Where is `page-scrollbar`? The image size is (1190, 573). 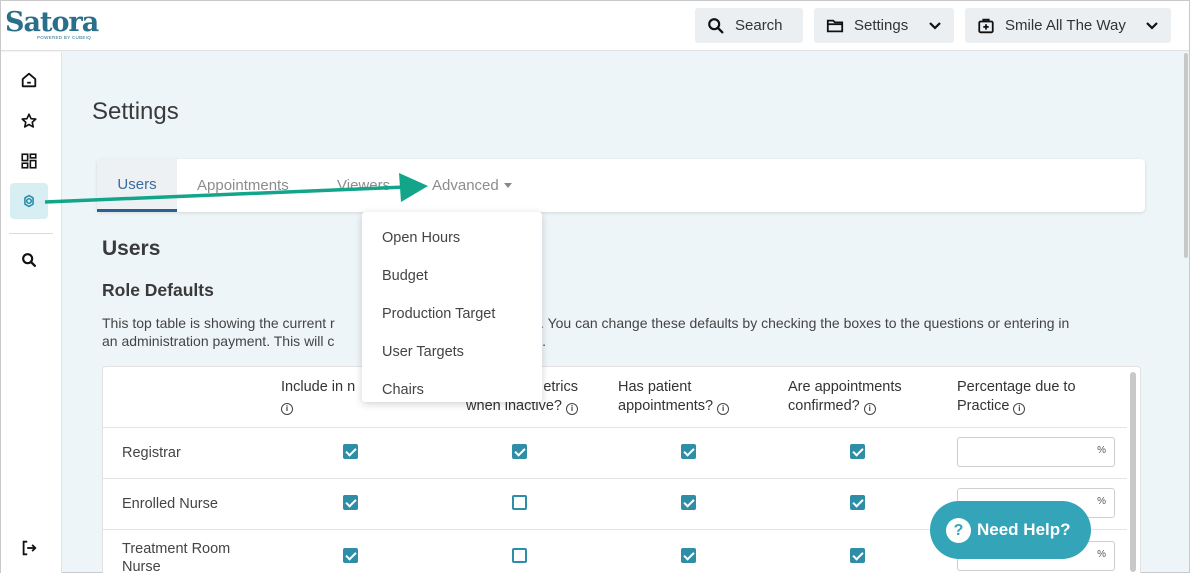 page-scrollbar is located at coordinates (1186, 155).